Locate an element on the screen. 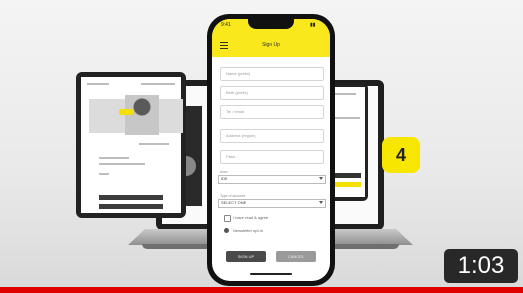  tablet-screen is located at coordinates (132, 145).